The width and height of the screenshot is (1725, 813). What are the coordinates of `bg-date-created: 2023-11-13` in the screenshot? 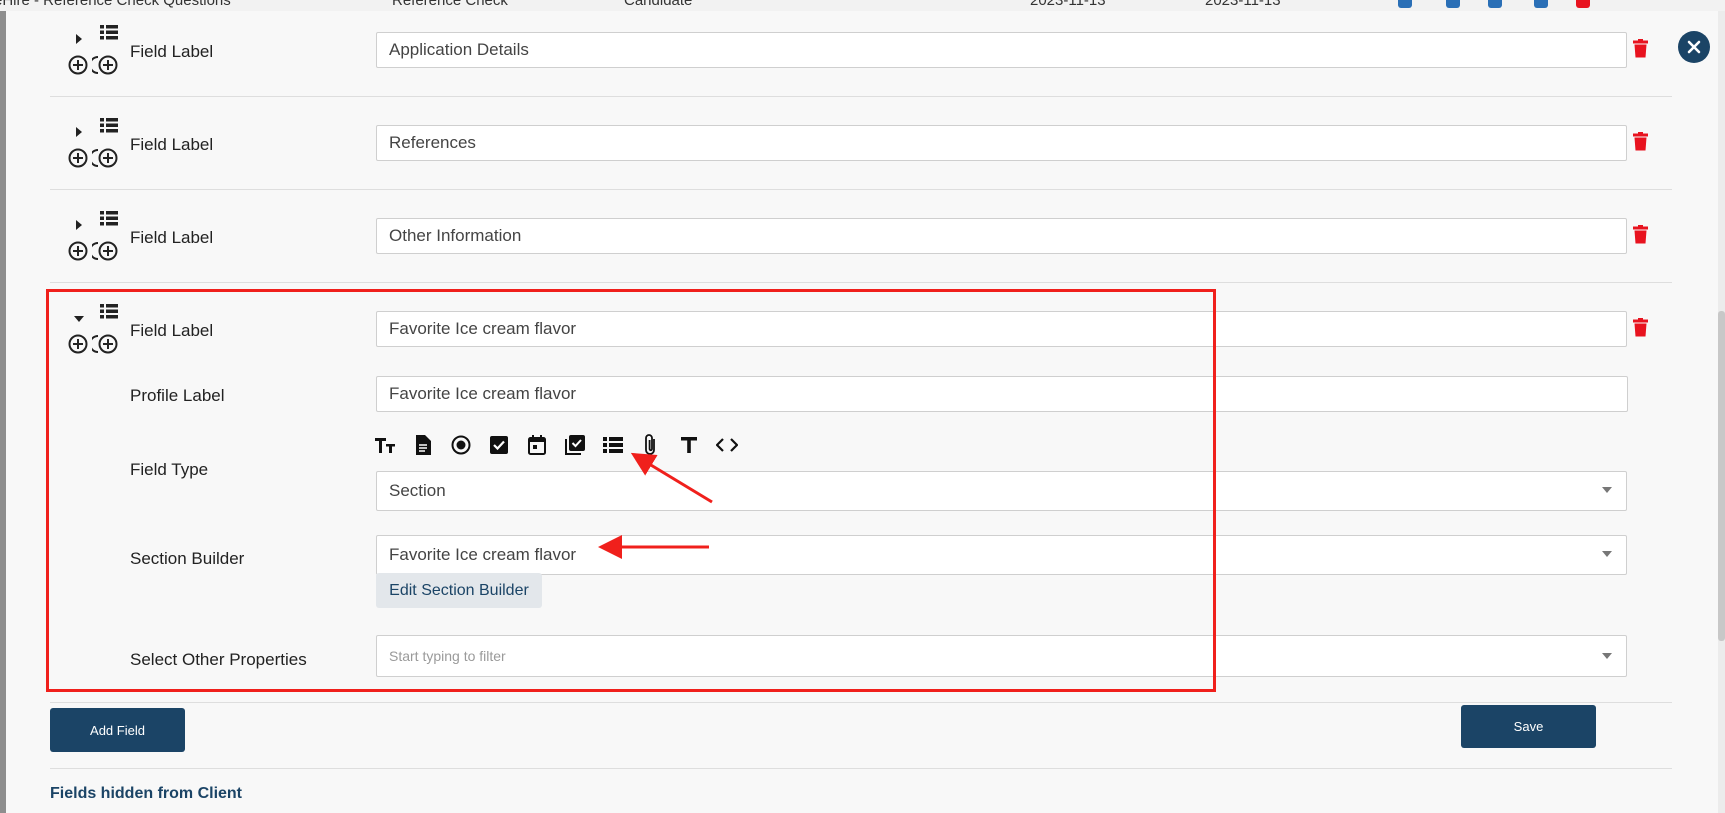 It's located at (1068, 4).